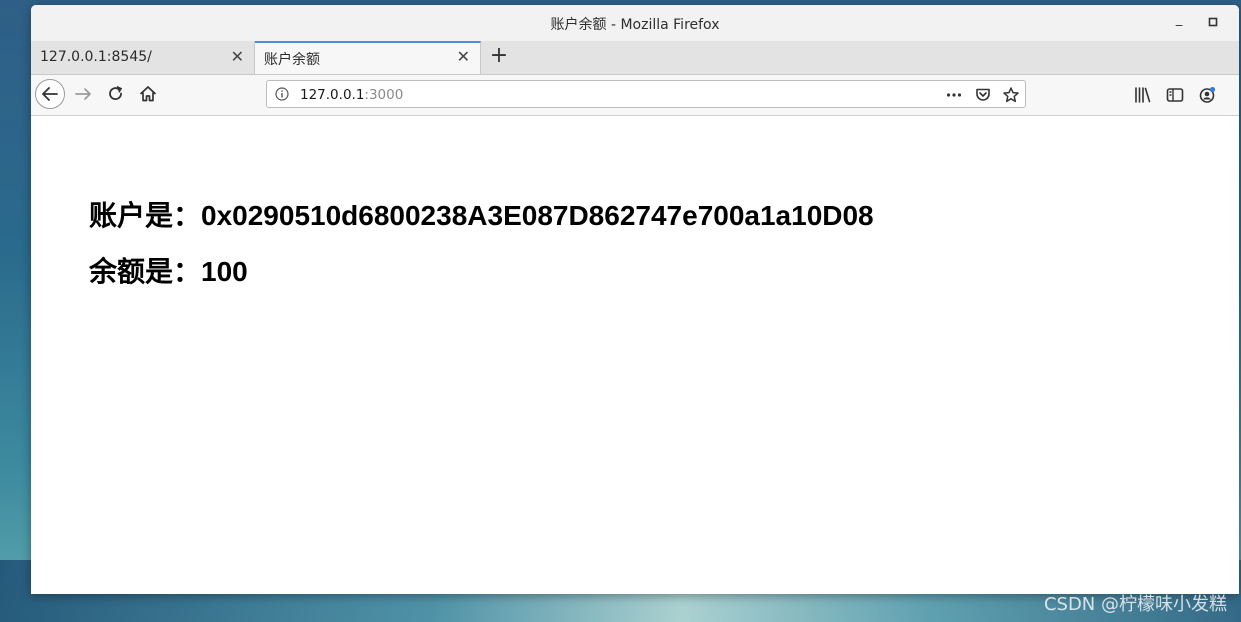 The image size is (1241, 622). What do you see at coordinates (1175, 95) in the screenshot?
I see `sidebar-icon` at bounding box center [1175, 95].